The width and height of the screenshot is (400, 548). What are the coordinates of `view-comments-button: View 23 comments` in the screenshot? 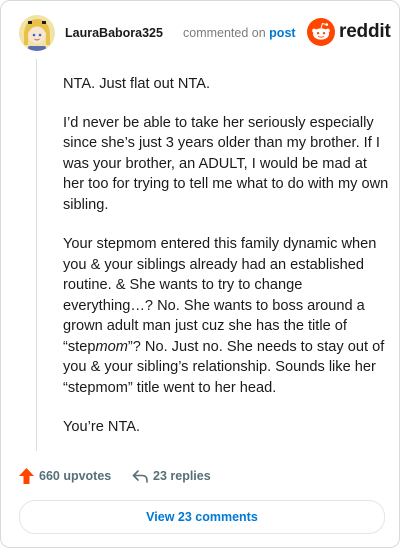 It's located at (202, 517).